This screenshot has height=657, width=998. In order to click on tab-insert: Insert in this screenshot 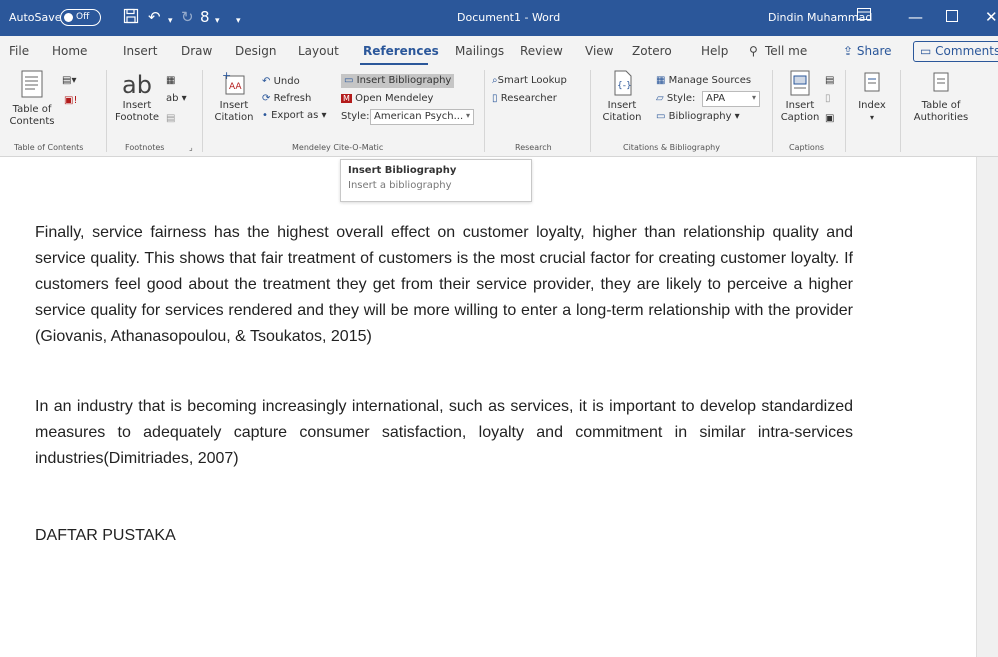, I will do `click(140, 51)`.